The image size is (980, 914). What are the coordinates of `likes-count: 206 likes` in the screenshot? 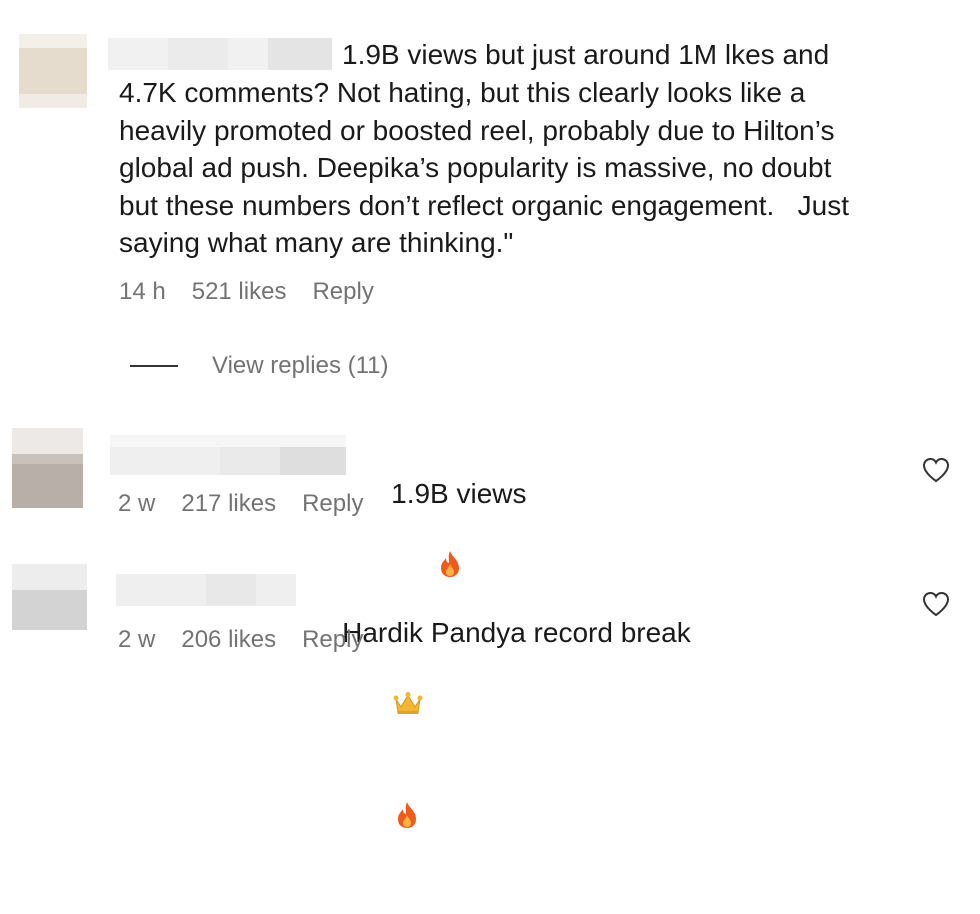 It's located at (228, 640).